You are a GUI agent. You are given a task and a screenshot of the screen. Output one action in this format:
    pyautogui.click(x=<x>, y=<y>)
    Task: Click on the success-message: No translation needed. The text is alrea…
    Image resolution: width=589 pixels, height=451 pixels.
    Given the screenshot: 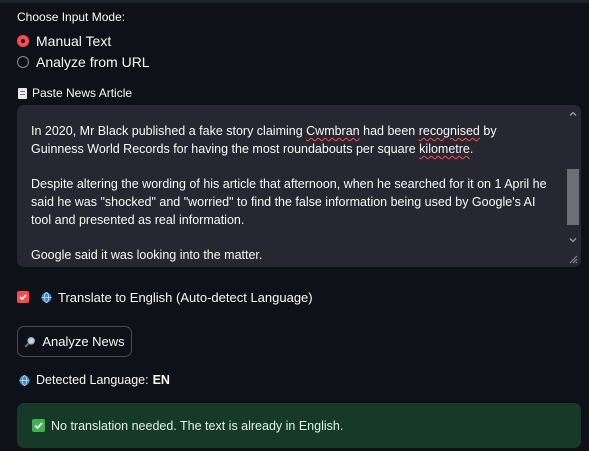 What is the action you would take?
    pyautogui.click(x=197, y=425)
    